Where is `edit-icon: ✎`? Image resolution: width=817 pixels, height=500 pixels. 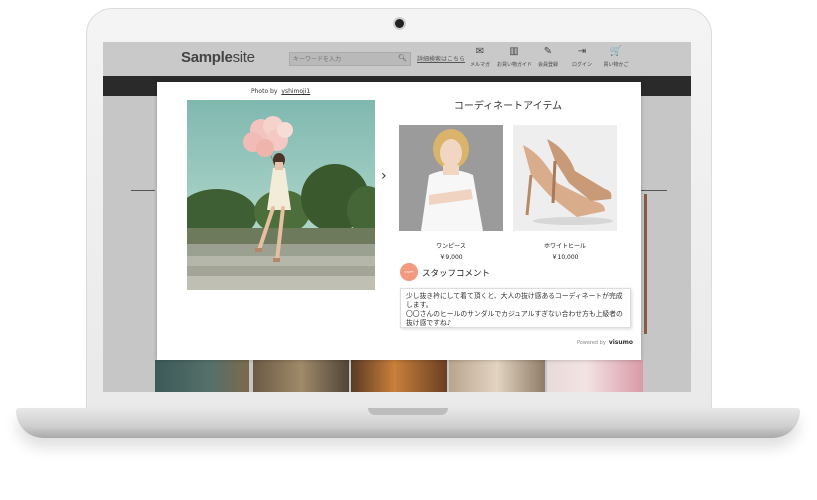 edit-icon: ✎ is located at coordinates (548, 51).